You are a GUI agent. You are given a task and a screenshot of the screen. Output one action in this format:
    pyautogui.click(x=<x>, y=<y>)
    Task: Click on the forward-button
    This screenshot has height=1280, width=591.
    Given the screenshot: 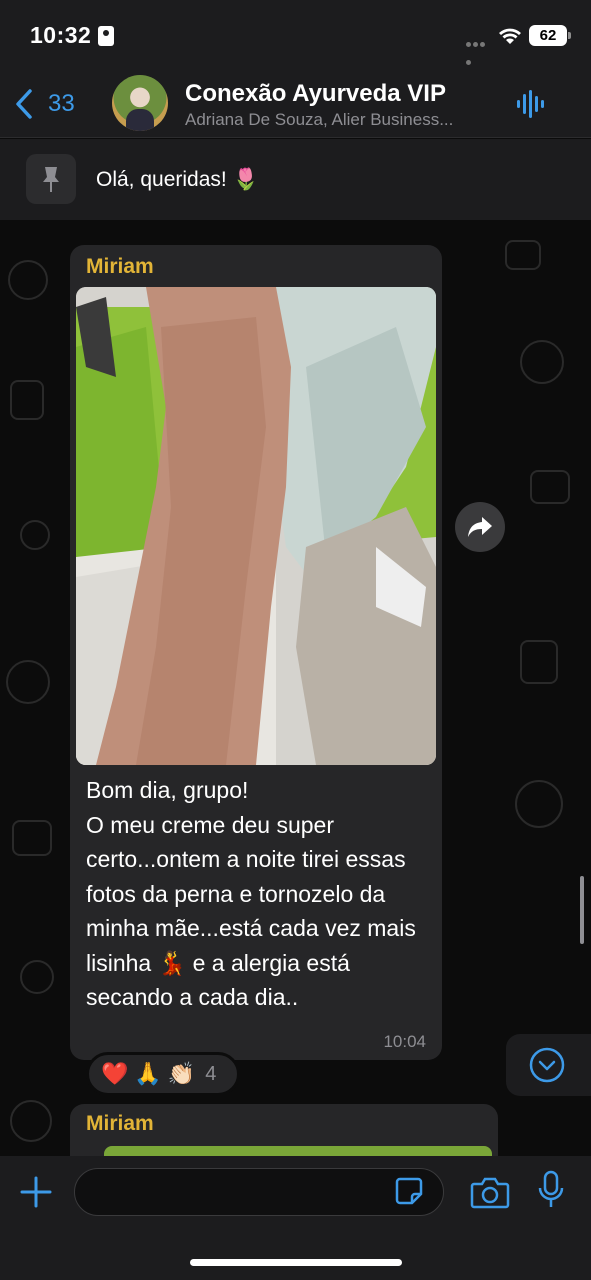 What is the action you would take?
    pyautogui.click(x=480, y=527)
    